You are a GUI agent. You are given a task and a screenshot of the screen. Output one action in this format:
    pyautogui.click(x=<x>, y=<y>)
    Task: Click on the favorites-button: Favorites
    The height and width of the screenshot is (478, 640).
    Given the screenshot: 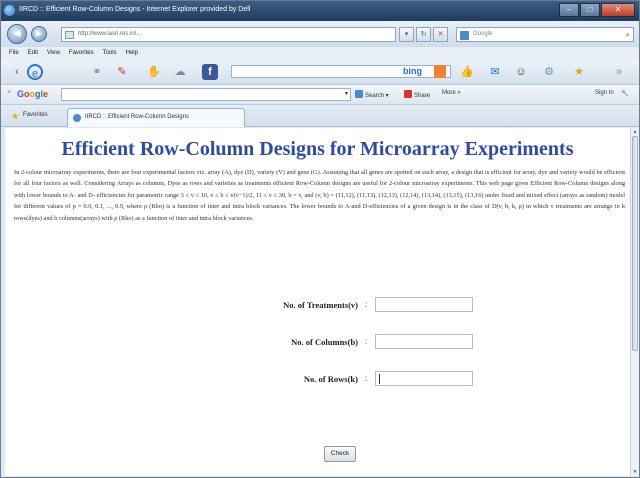 What is the action you would take?
    pyautogui.click(x=35, y=115)
    